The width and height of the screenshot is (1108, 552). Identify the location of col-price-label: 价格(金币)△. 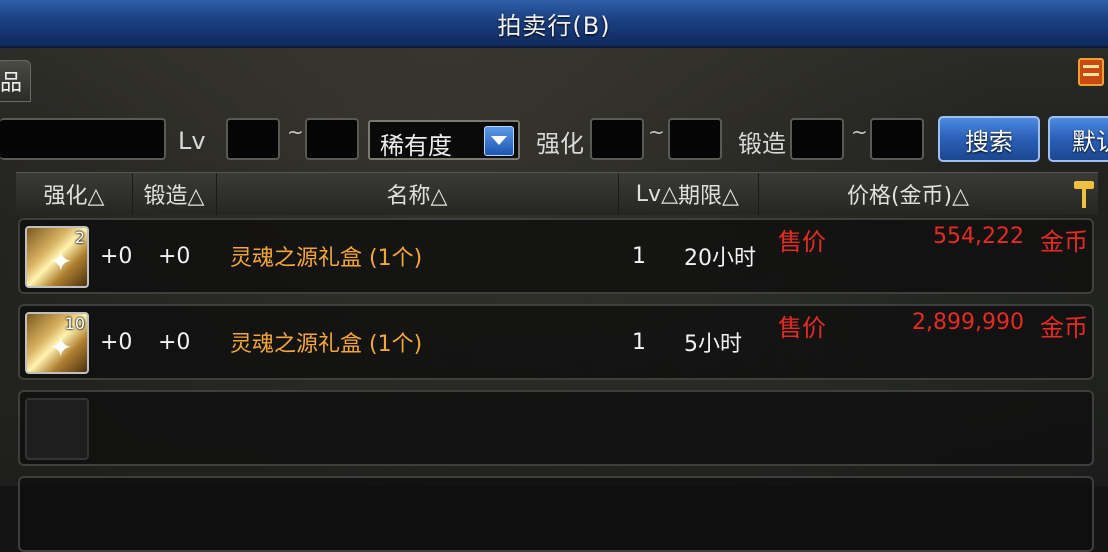
(908, 196).